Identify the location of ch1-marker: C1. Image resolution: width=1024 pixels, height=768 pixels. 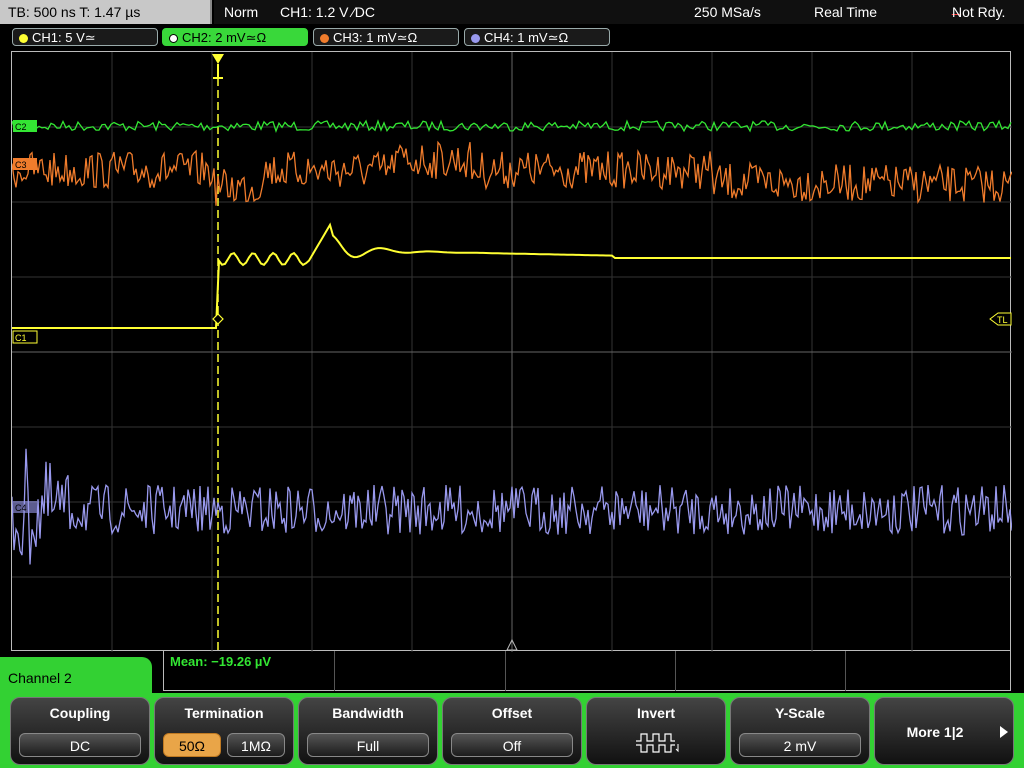
(25, 337).